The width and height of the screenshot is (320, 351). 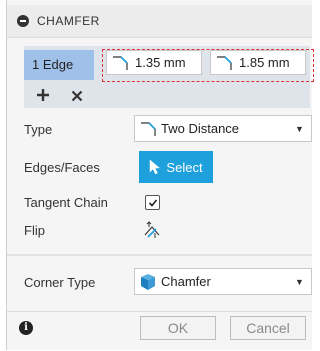 What do you see at coordinates (167, 96) in the screenshot?
I see `selection-actions` at bounding box center [167, 96].